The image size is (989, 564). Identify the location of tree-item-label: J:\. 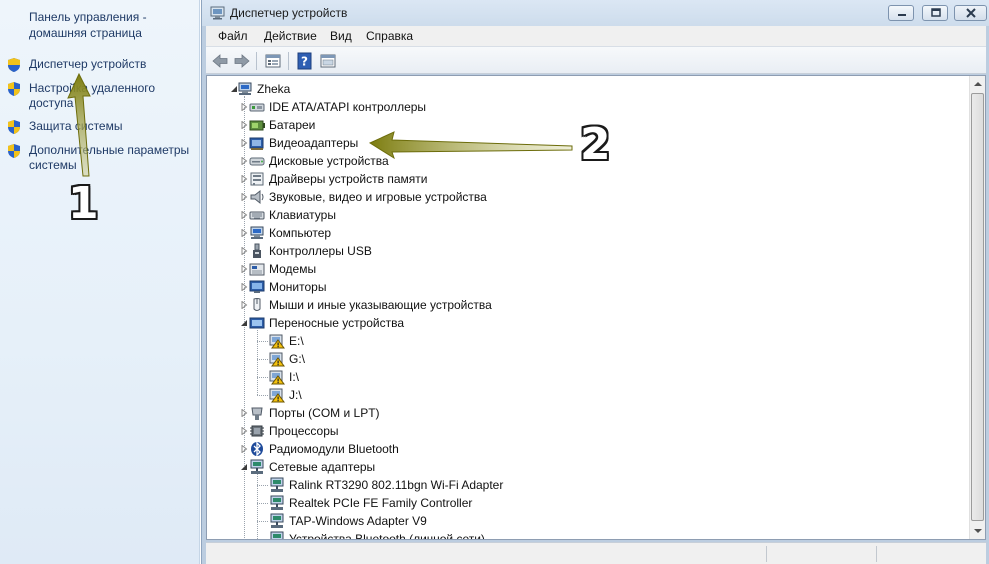
(295, 395).